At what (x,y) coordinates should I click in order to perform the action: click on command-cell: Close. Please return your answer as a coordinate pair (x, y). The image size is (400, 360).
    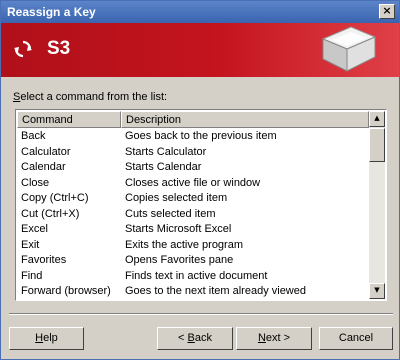
    Looking at the image, I should click on (35, 182).